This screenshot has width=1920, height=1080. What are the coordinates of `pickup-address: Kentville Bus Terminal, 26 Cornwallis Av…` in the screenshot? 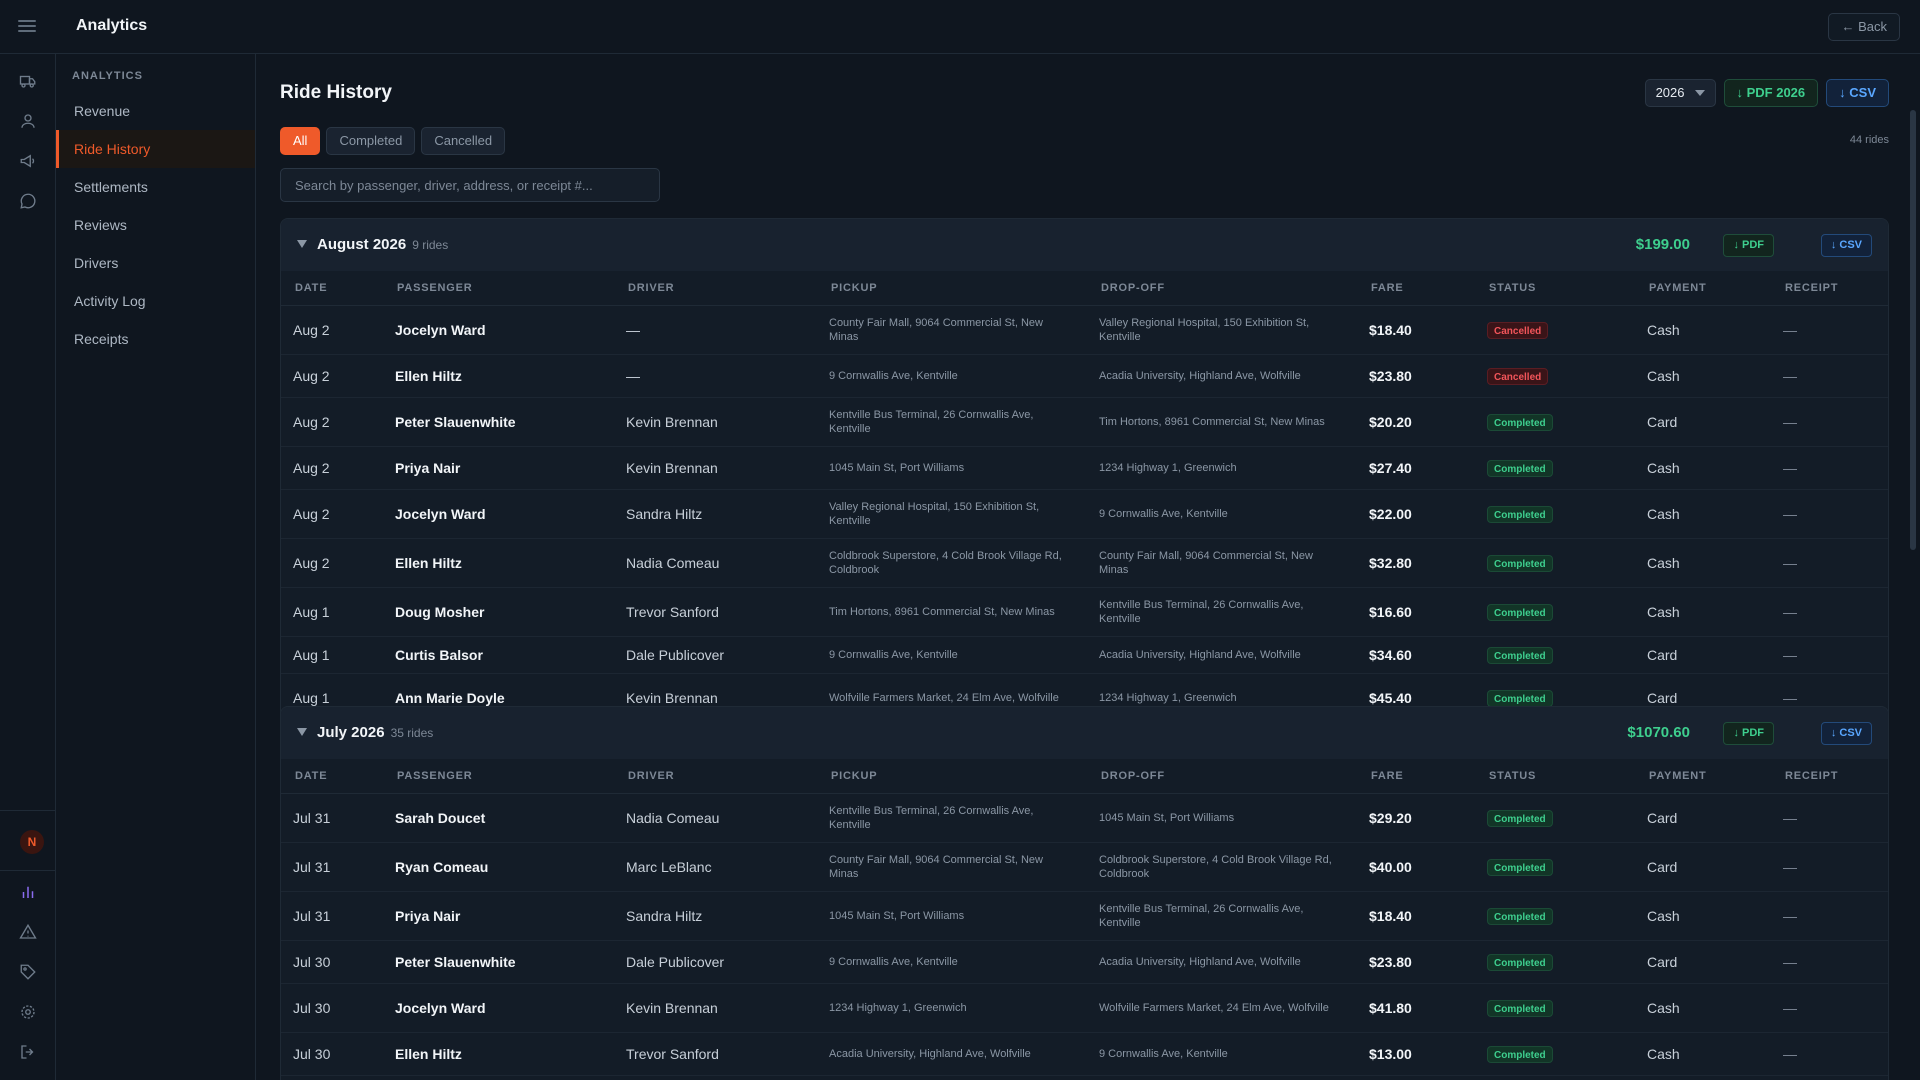 It's located at (952, 422).